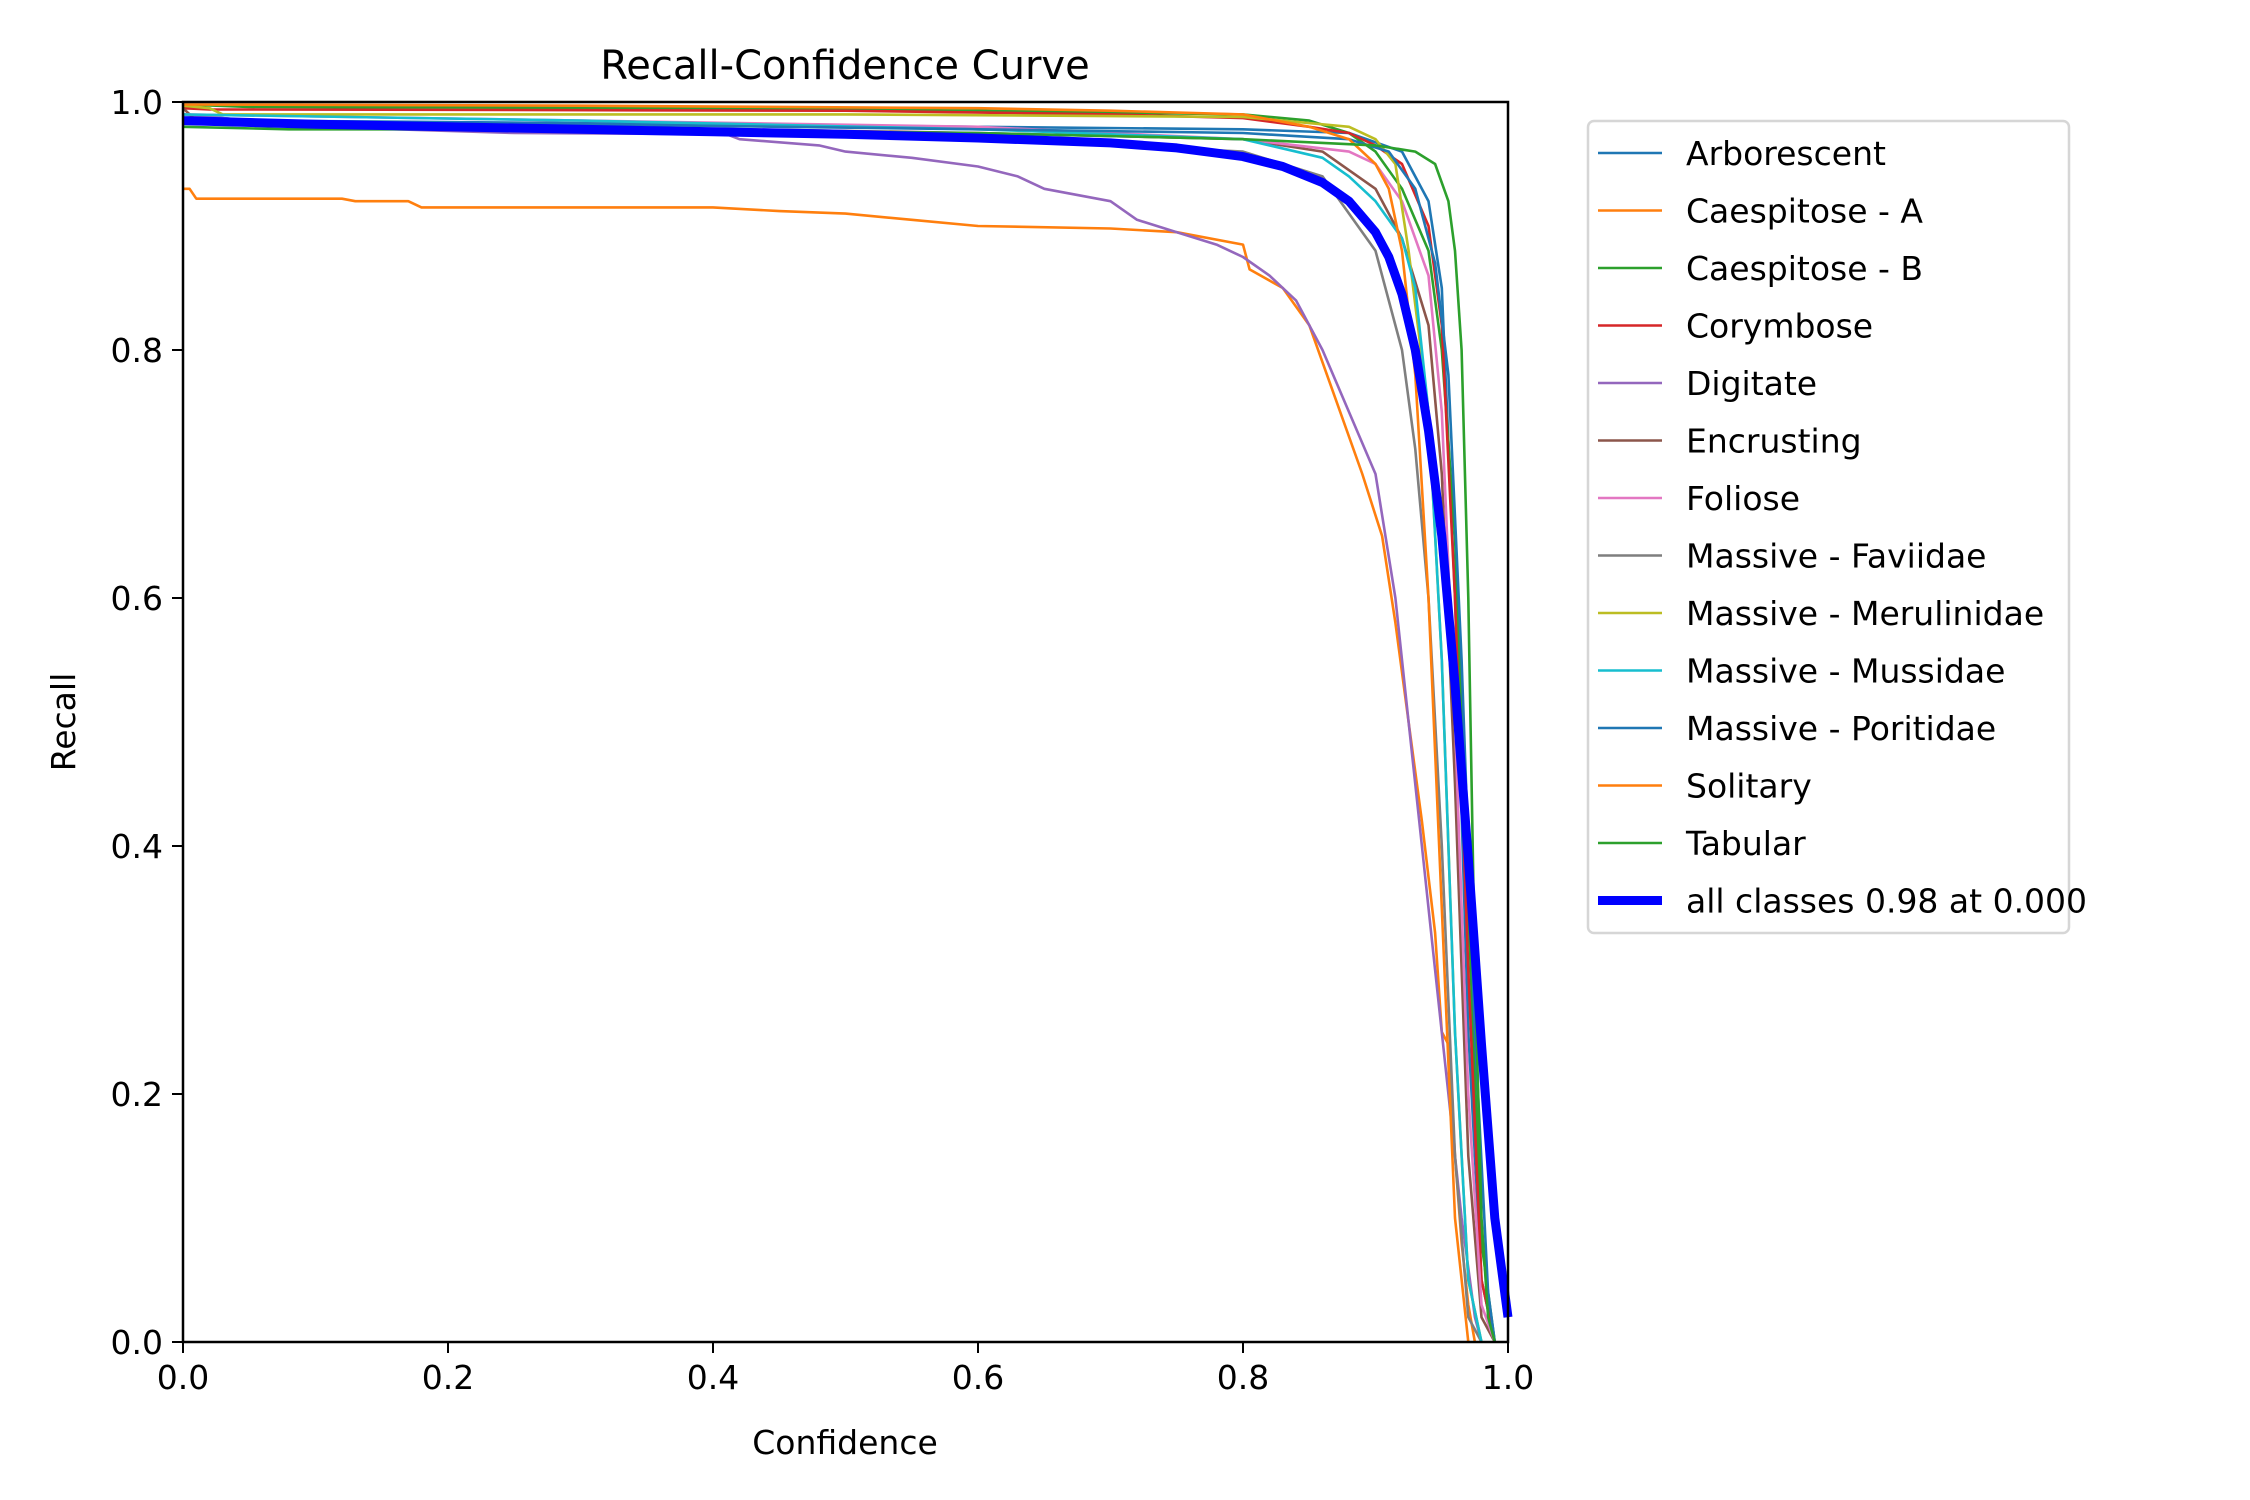 The width and height of the screenshot is (2250, 1500). What do you see at coordinates (1749, 786) in the screenshot?
I see `legend-label-solitary: Solitary` at bounding box center [1749, 786].